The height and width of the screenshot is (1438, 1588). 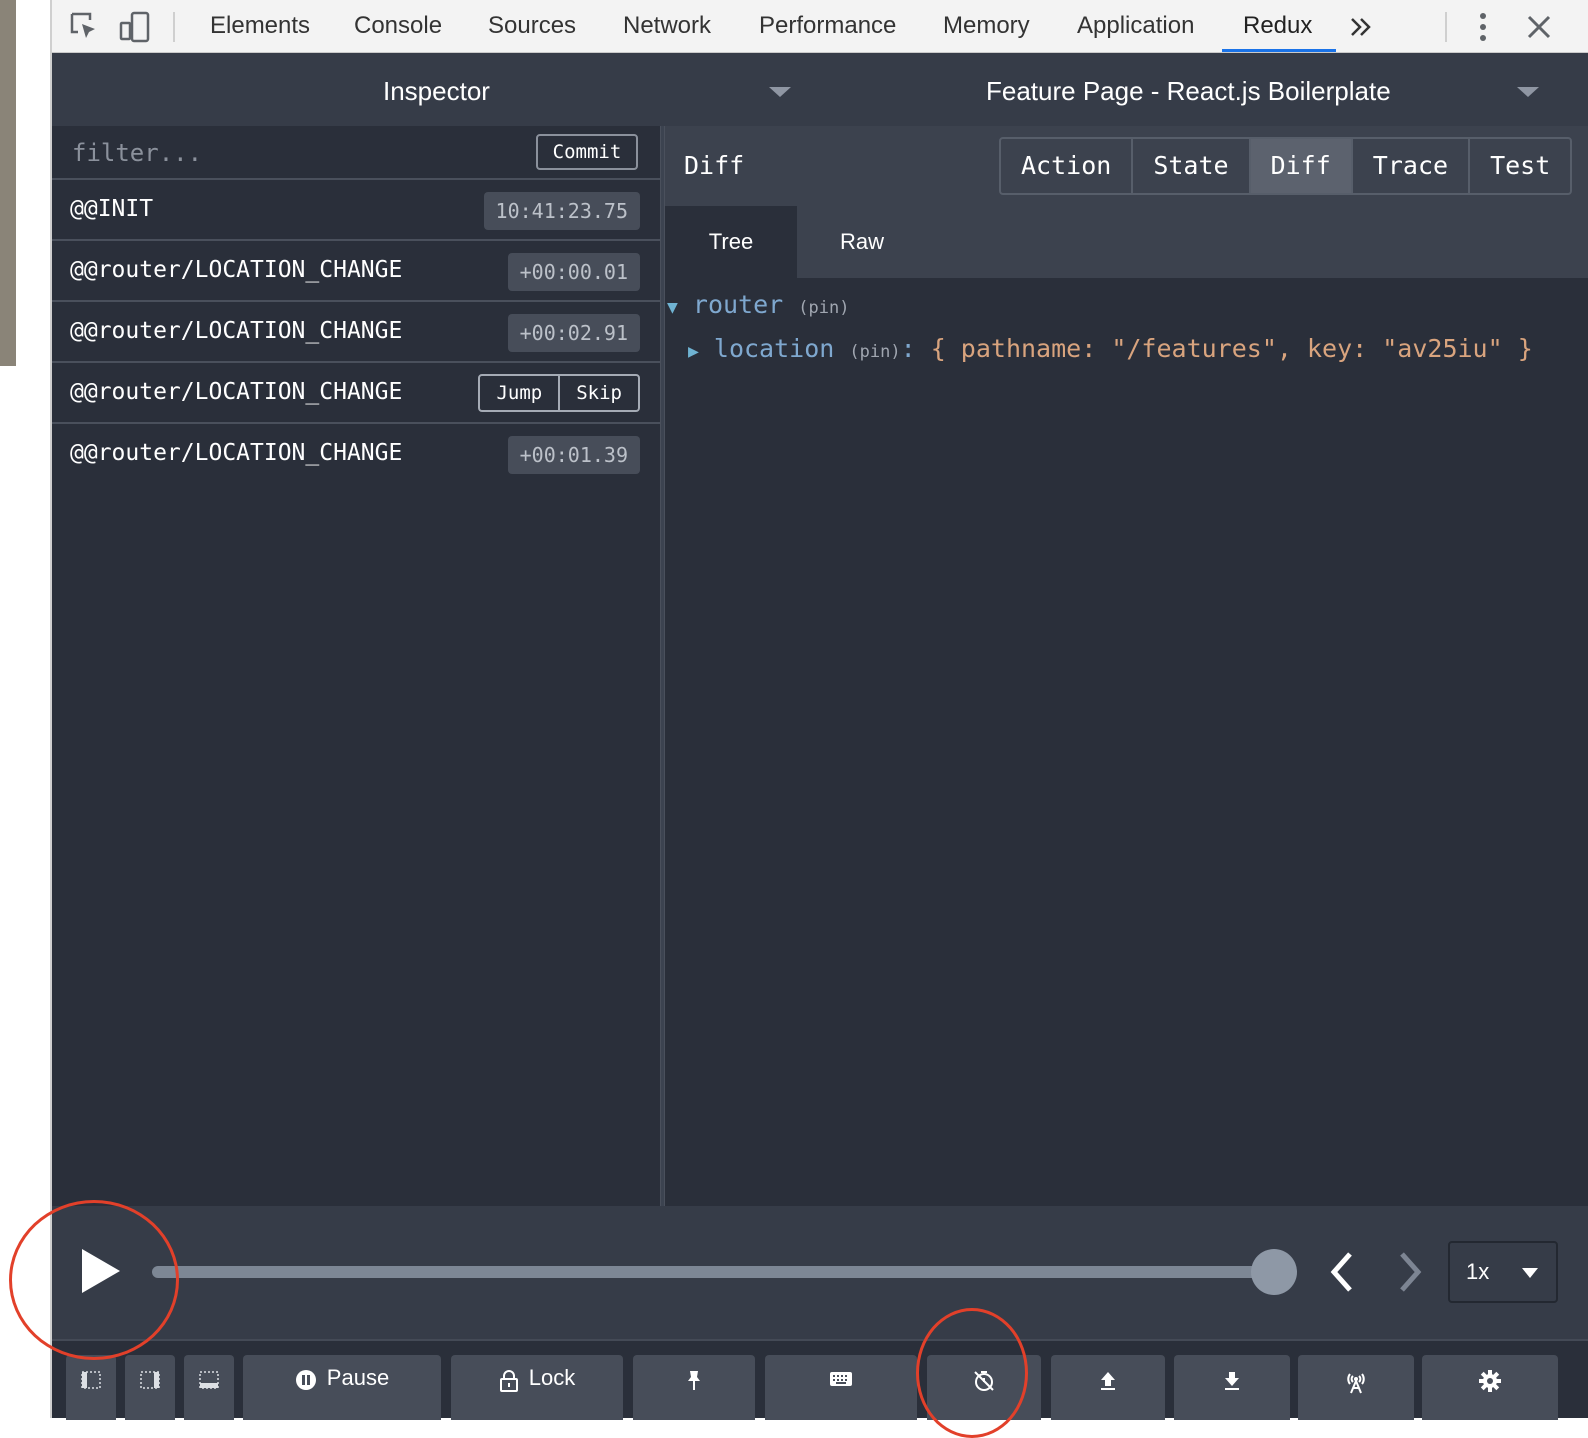 I want to click on tab-memory: Memory, so click(x=986, y=26).